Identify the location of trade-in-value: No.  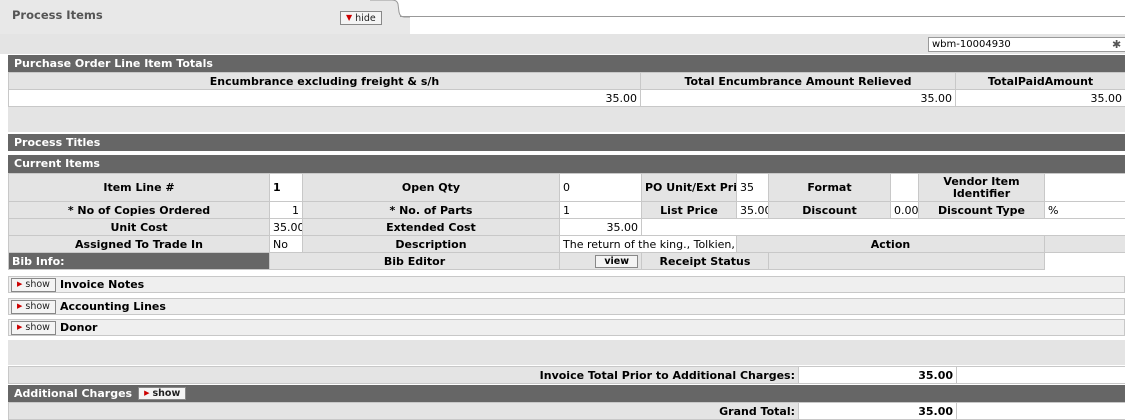
(286, 244).